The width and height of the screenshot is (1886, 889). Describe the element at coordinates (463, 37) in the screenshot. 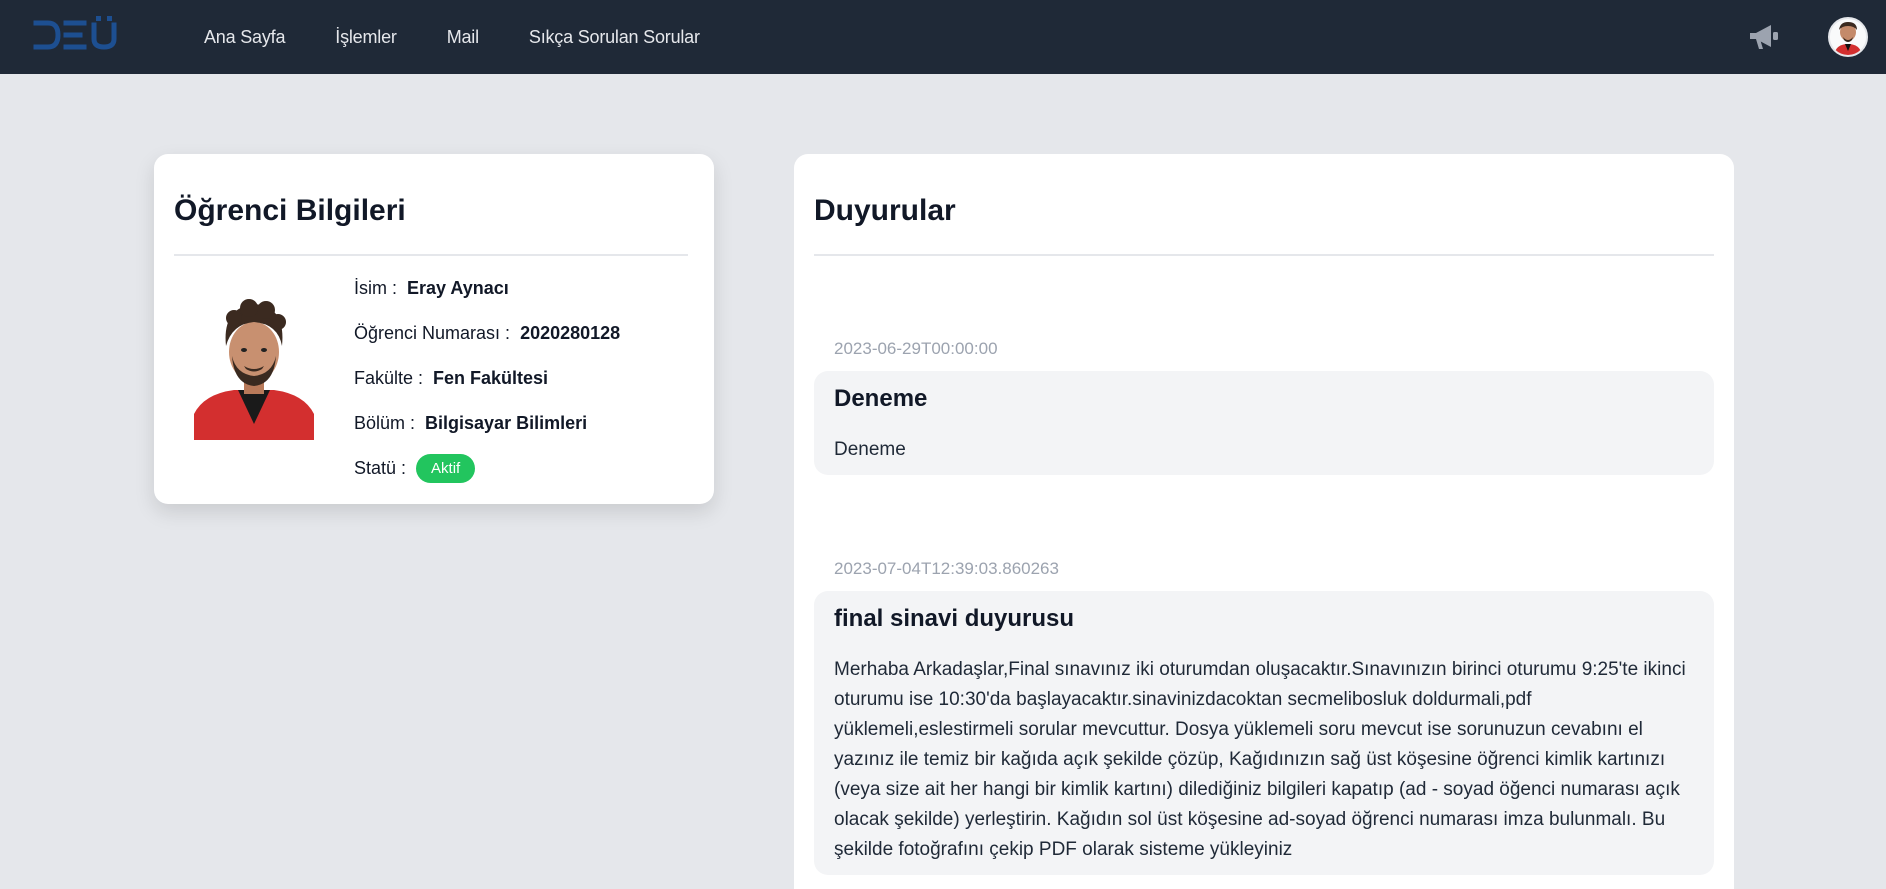

I see `nav-link-mail: Mail` at that location.